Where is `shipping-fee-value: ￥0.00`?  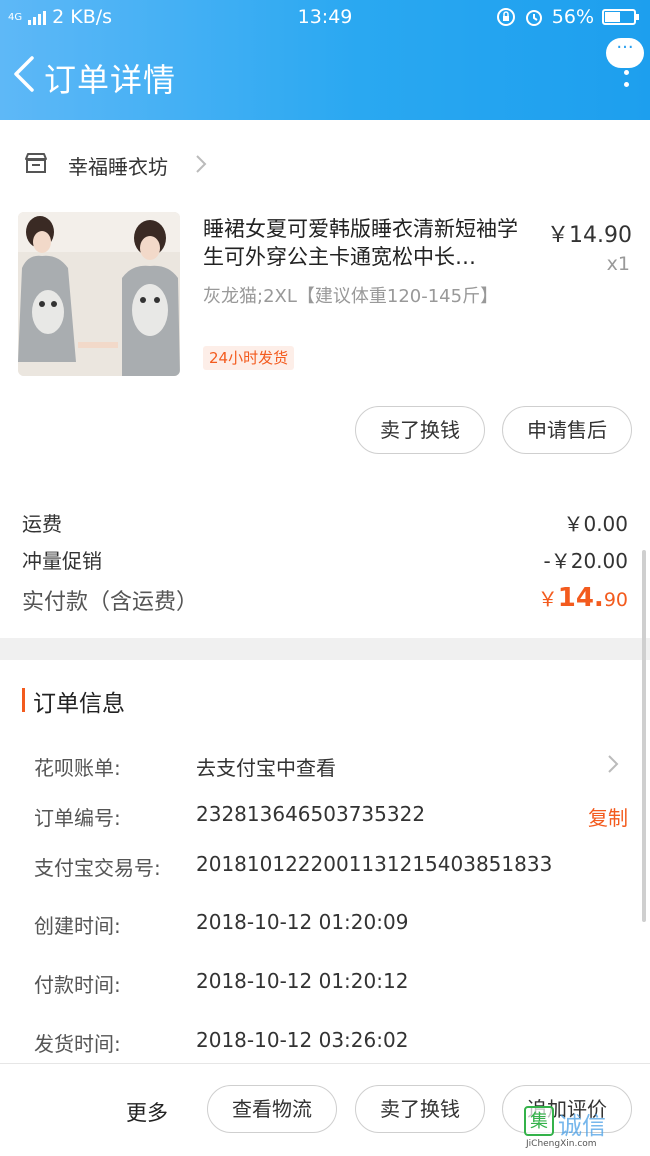 shipping-fee-value: ￥0.00 is located at coordinates (595, 524).